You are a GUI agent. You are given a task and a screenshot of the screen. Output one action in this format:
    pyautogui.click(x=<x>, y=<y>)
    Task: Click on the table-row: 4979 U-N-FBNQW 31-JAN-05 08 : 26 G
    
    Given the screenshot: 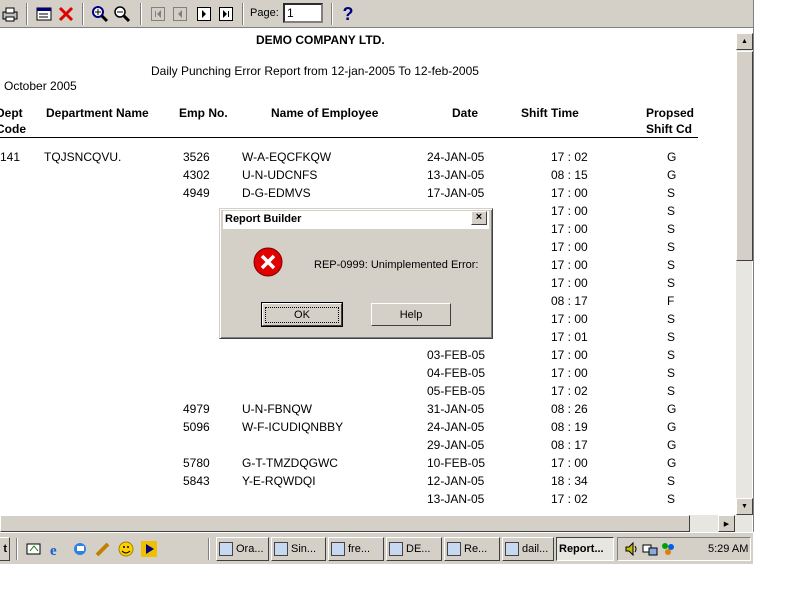 What is the action you would take?
    pyautogui.click(x=367, y=411)
    